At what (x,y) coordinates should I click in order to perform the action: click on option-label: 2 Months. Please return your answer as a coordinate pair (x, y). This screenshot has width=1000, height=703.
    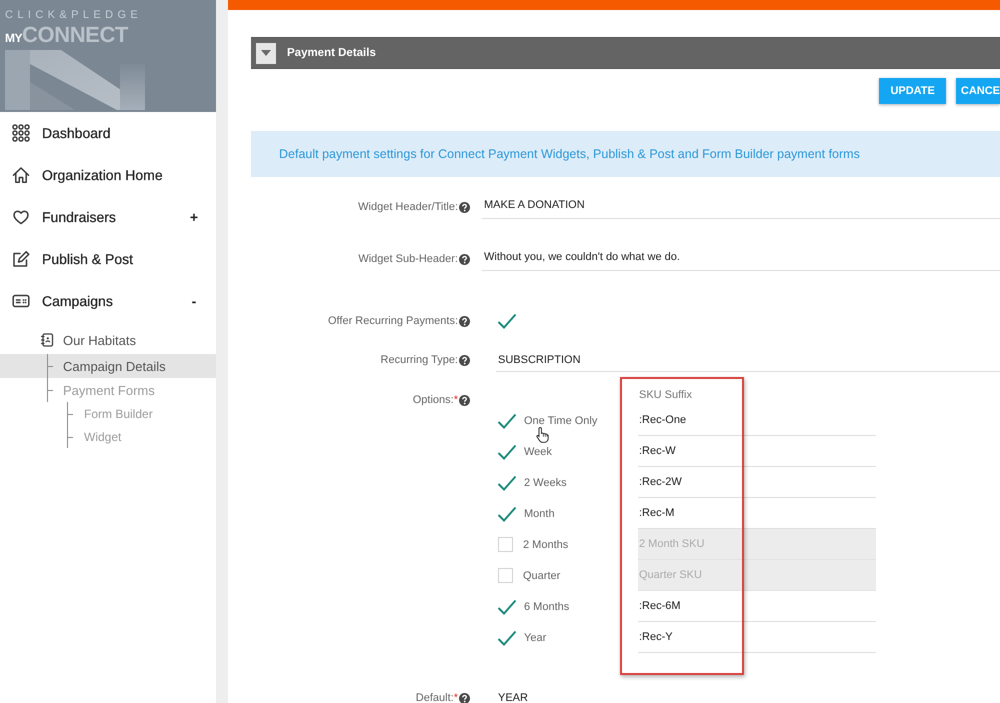
    Looking at the image, I should click on (545, 544).